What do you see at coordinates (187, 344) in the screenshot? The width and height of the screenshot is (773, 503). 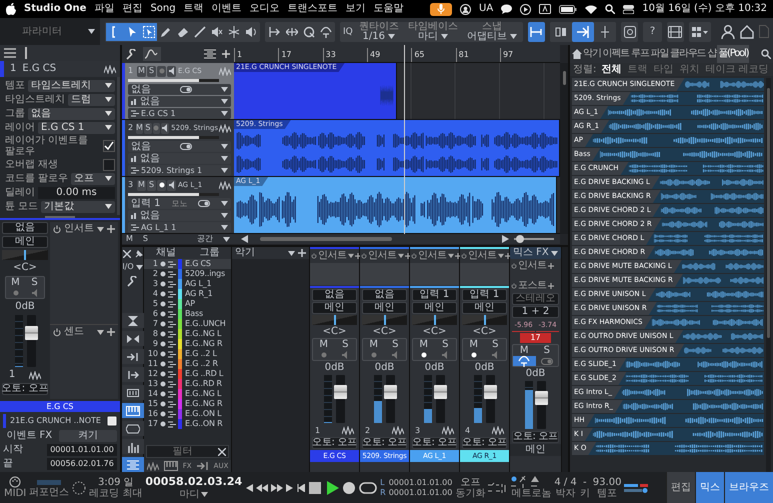 I see `channel-row: 9 E.G..NG R` at bounding box center [187, 344].